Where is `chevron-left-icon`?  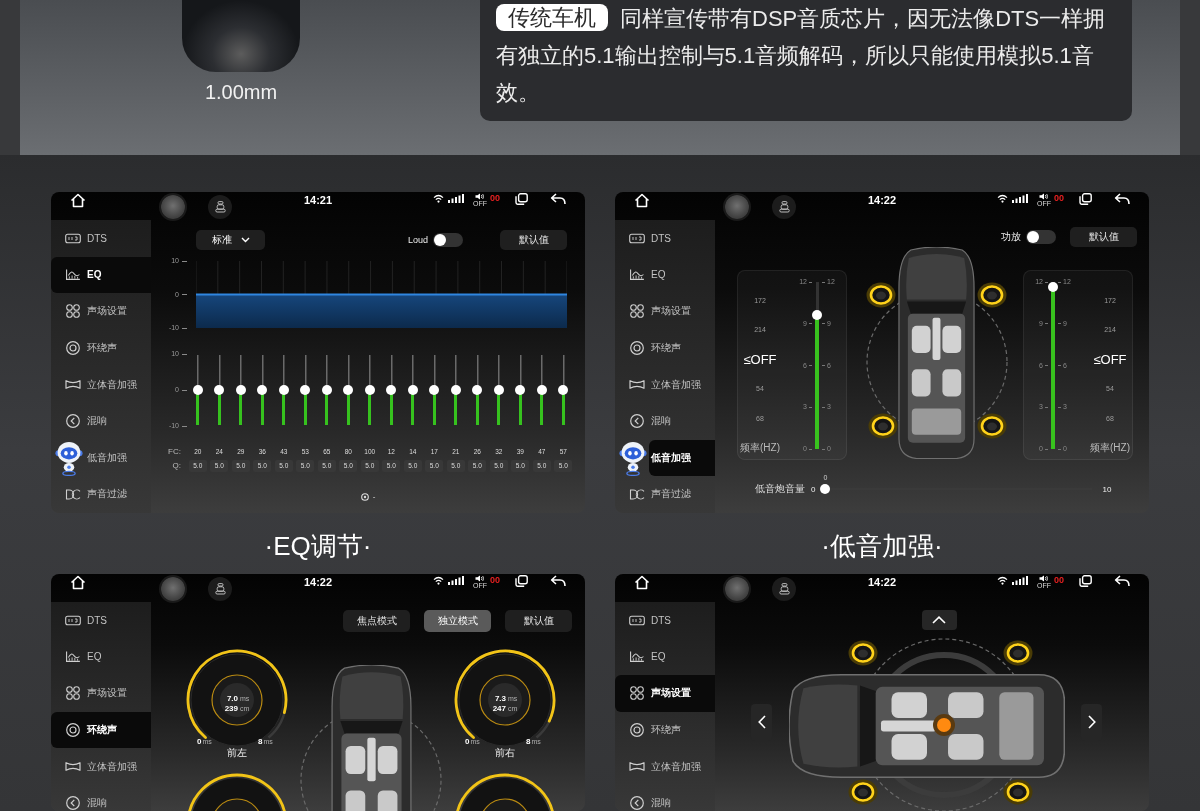 chevron-left-icon is located at coordinates (761, 722).